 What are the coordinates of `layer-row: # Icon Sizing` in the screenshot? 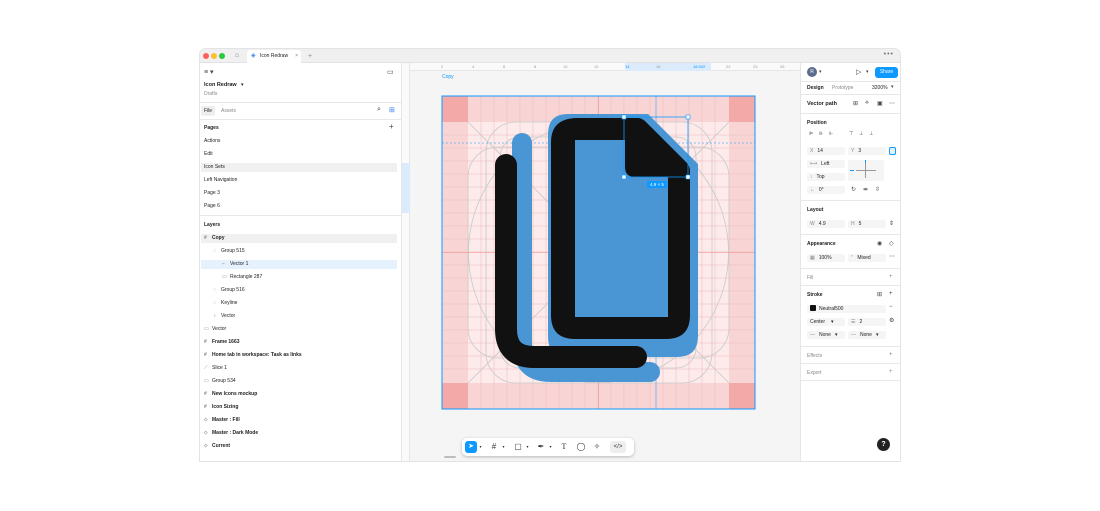 It's located at (299, 407).